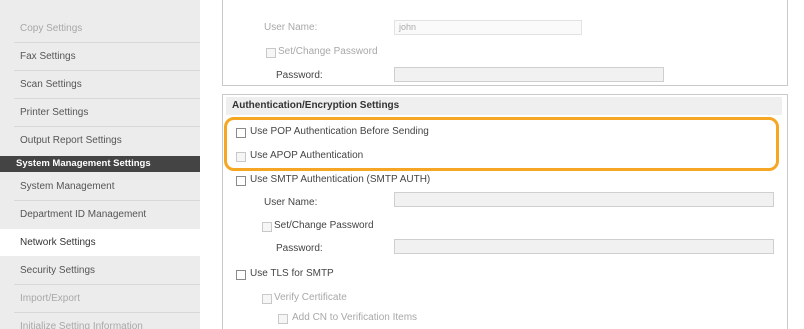 The width and height of the screenshot is (804, 329). Describe the element at coordinates (100, 242) in the screenshot. I see `sidebar-item-network-settings: Network Settings` at that location.